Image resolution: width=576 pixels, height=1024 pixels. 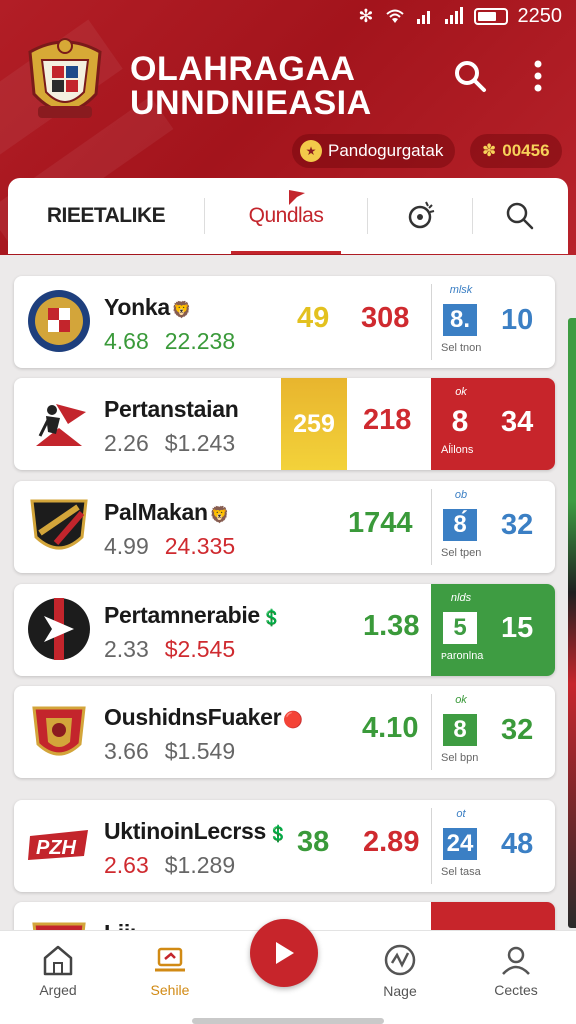 What do you see at coordinates (460, 320) in the screenshot?
I see `score-box: 8.` at bounding box center [460, 320].